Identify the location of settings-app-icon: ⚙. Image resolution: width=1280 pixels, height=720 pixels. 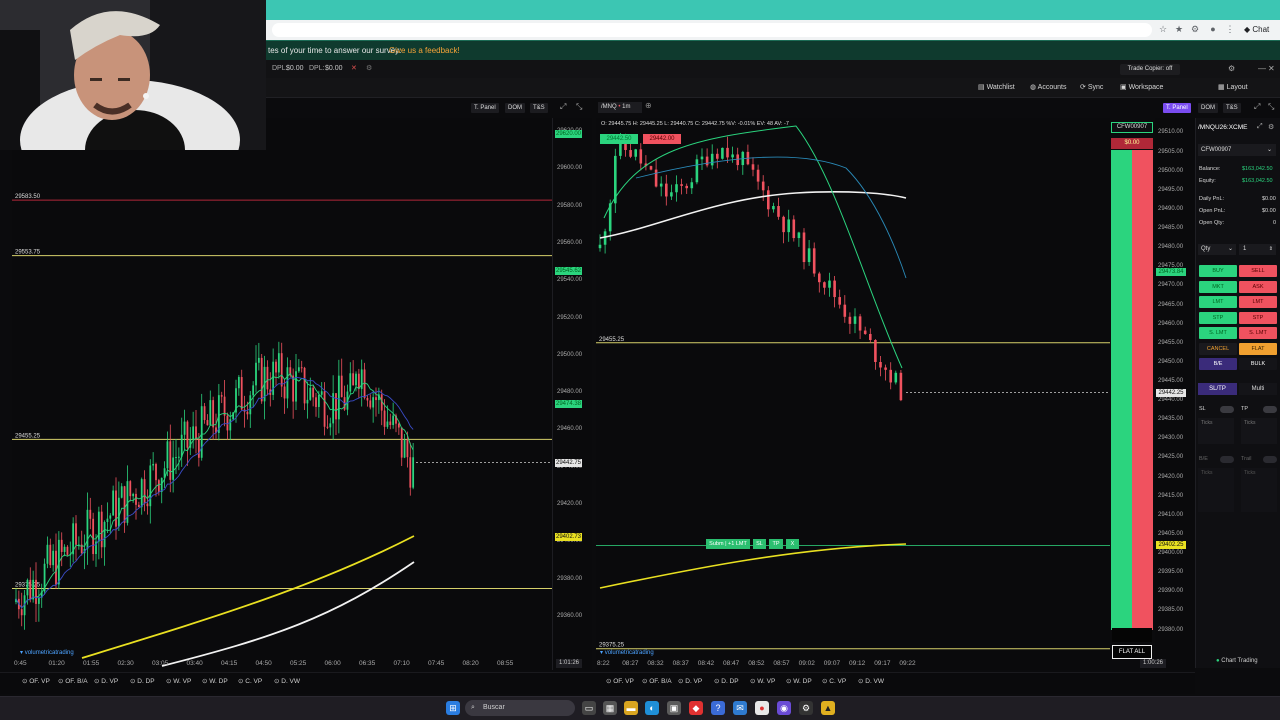
(806, 708).